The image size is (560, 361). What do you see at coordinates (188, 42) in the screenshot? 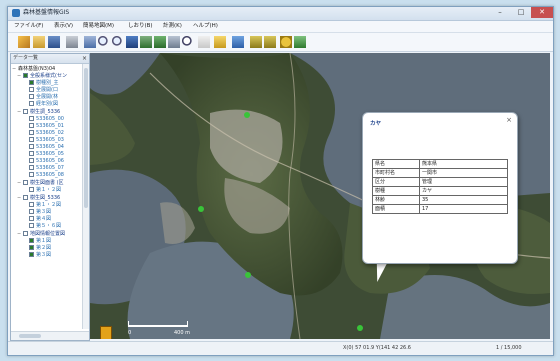
I see `search-icon` at bounding box center [188, 42].